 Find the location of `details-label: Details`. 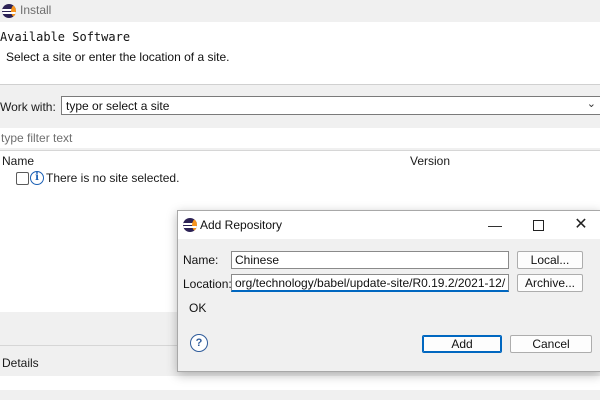

details-label: Details is located at coordinates (20, 363).